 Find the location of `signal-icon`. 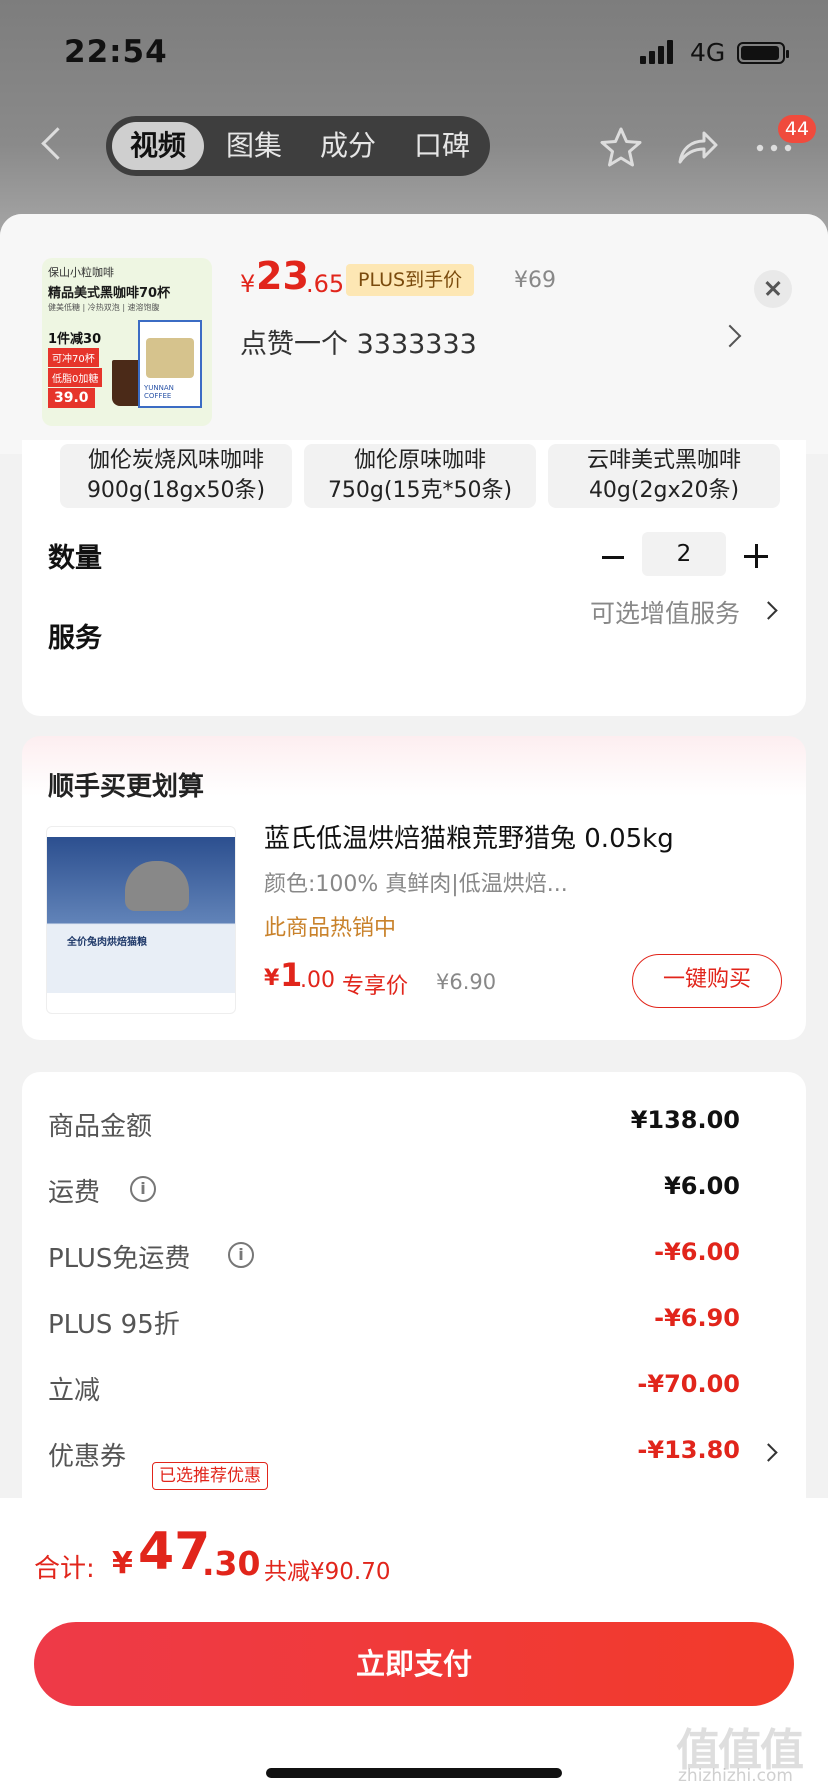

signal-icon is located at coordinates (658, 52).